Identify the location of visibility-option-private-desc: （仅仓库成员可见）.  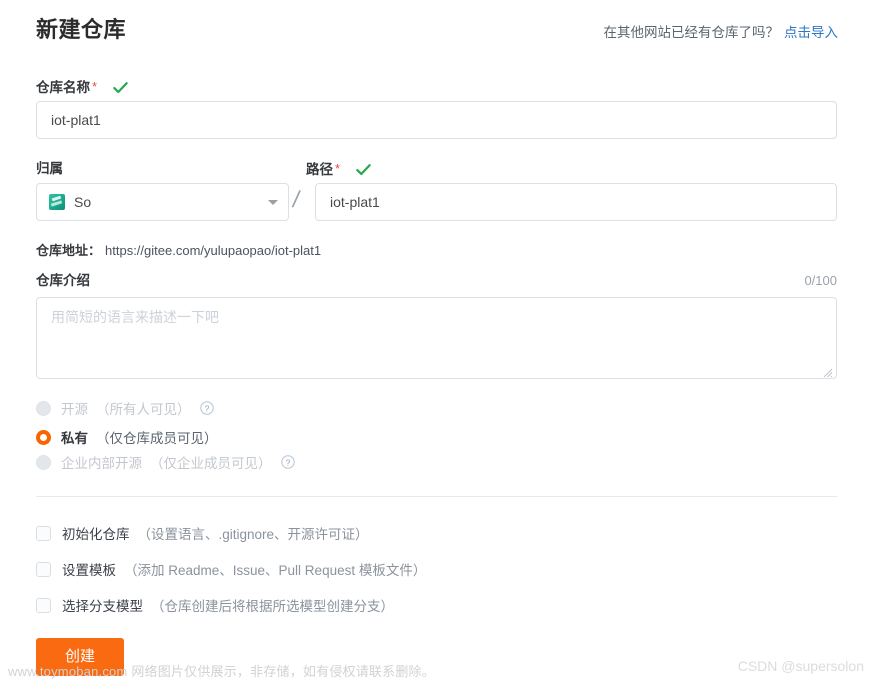
(157, 438).